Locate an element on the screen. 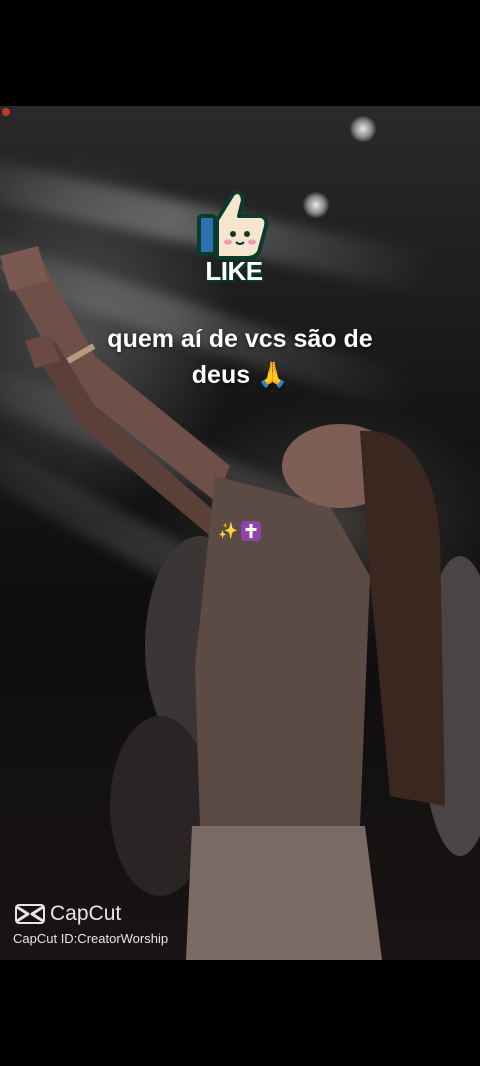 The width and height of the screenshot is (480, 1066). capcut-id-text: CapCut ID:CreatorWorship is located at coordinates (91, 938).